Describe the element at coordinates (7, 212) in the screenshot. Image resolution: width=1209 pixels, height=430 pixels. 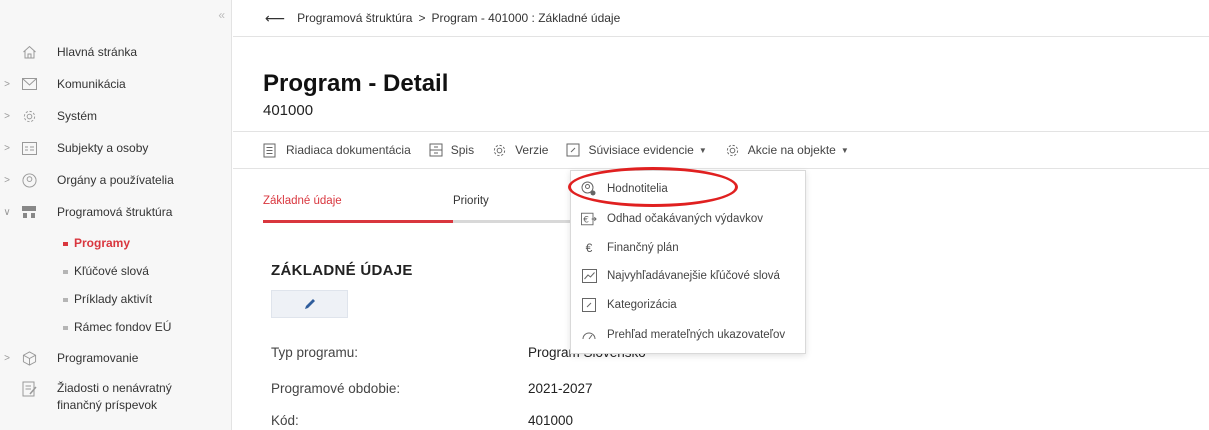
I see `chevron-down-icon: ∨` at that location.